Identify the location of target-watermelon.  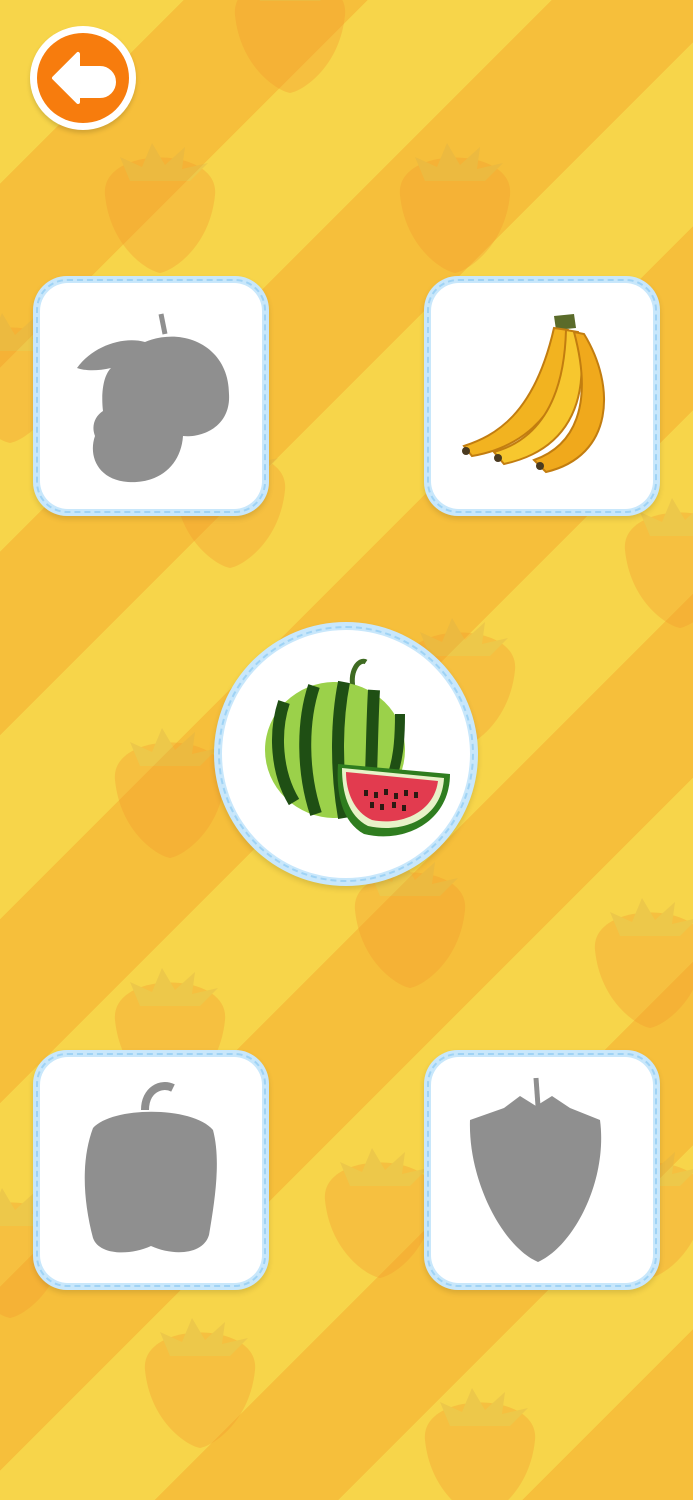
(346, 754).